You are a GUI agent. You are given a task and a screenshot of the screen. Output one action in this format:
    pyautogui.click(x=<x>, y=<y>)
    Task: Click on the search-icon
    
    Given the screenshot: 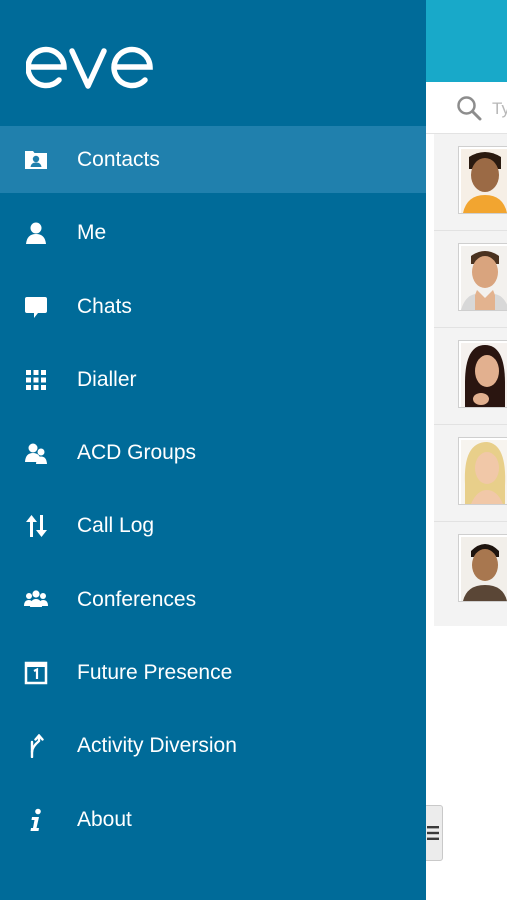 What is the action you would take?
    pyautogui.click(x=469, y=108)
    